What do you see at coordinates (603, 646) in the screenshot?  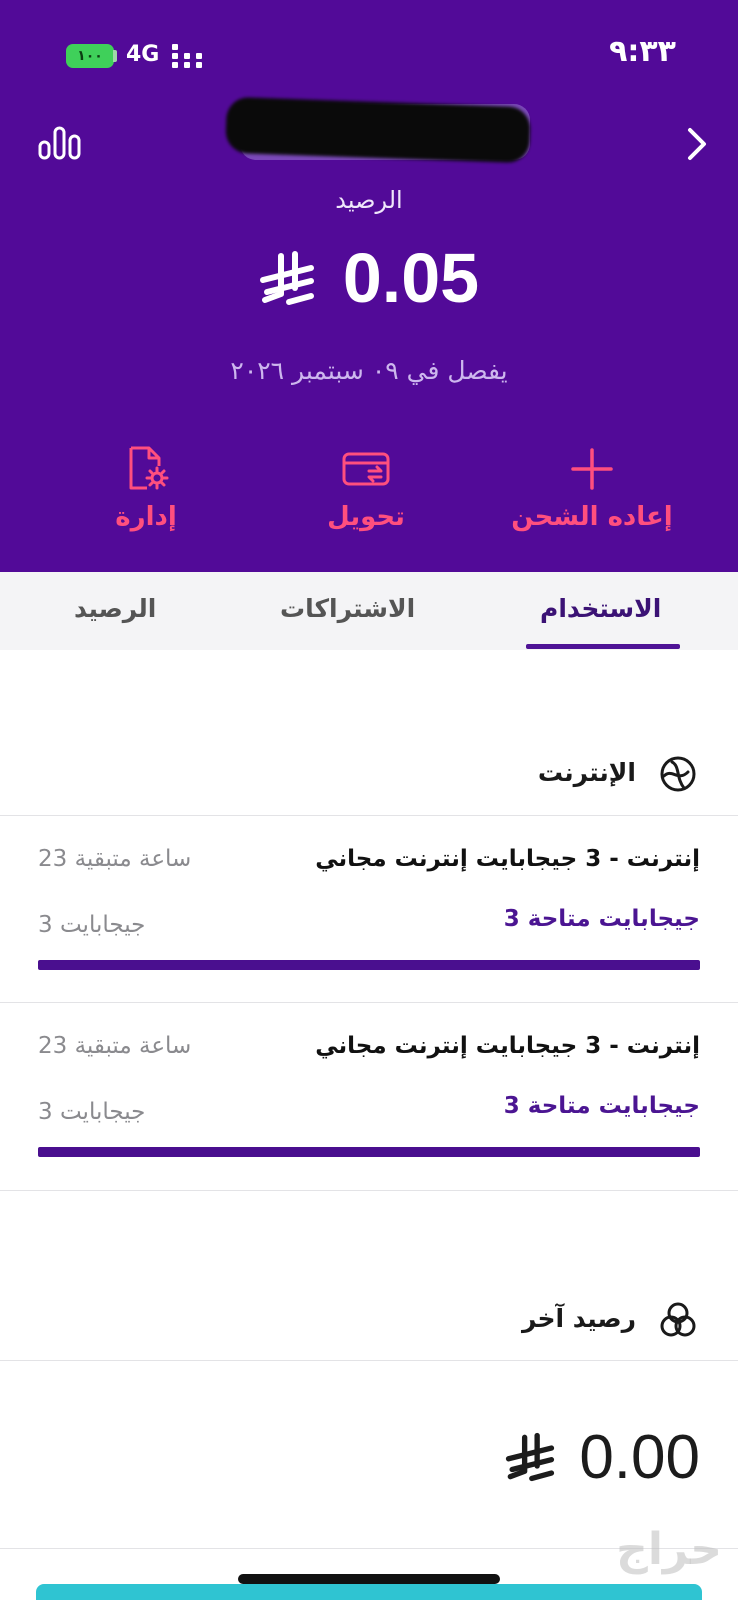 I see `active-tab-indicator` at bounding box center [603, 646].